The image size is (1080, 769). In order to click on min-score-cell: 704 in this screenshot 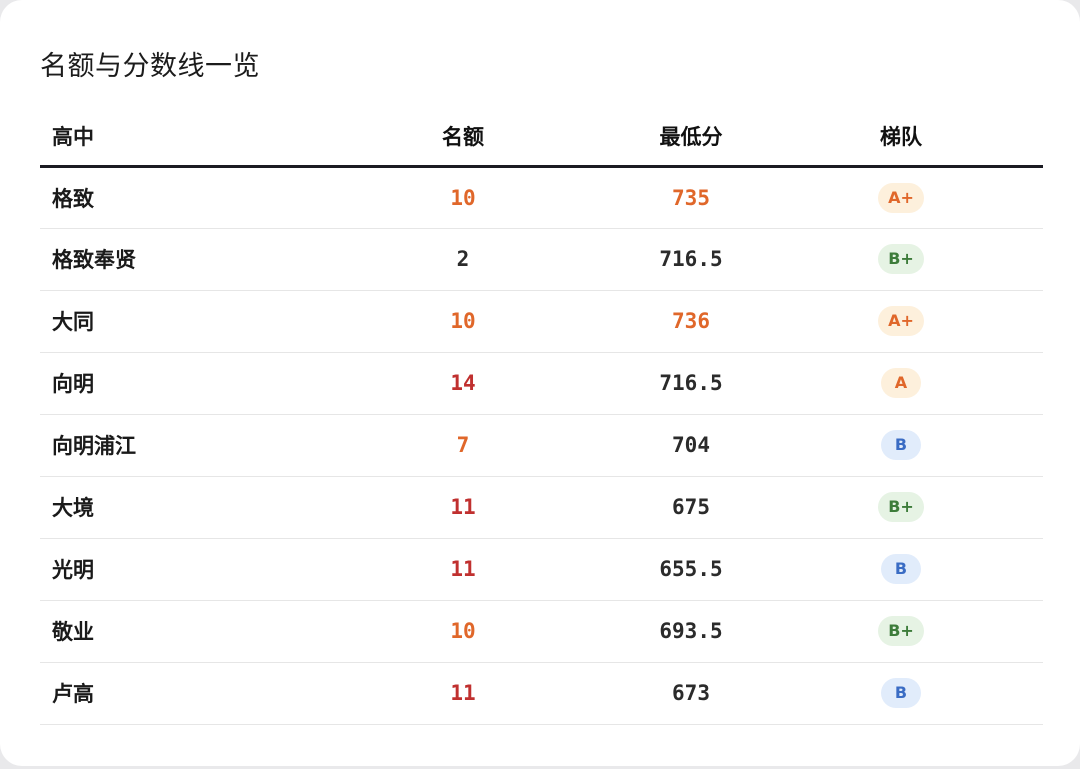, I will do `click(691, 445)`.